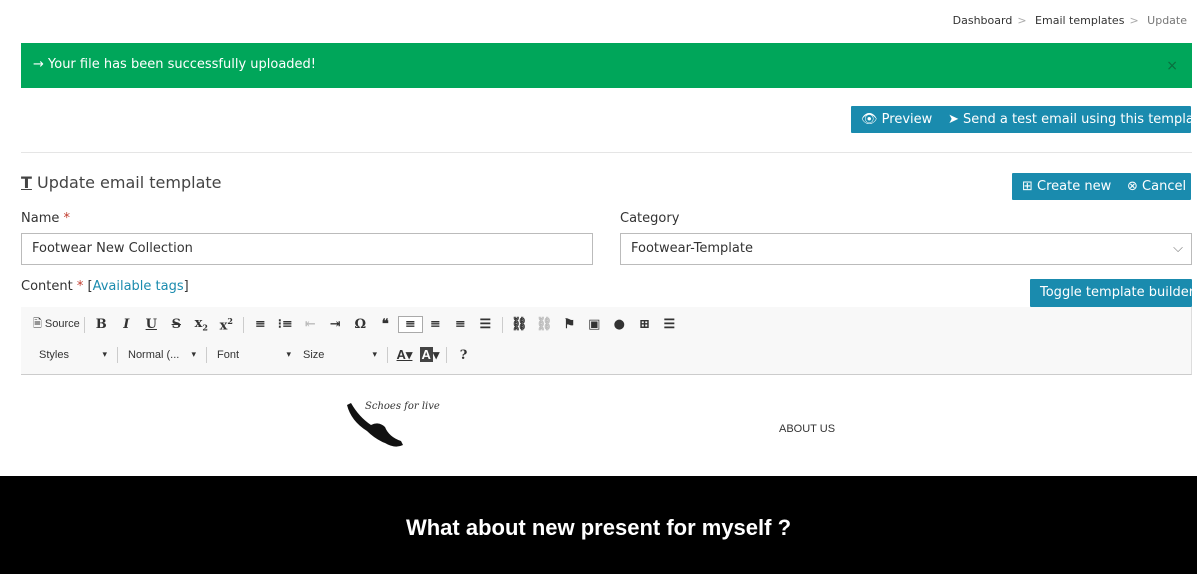  I want to click on text-color-icon: A▾, so click(404, 355).